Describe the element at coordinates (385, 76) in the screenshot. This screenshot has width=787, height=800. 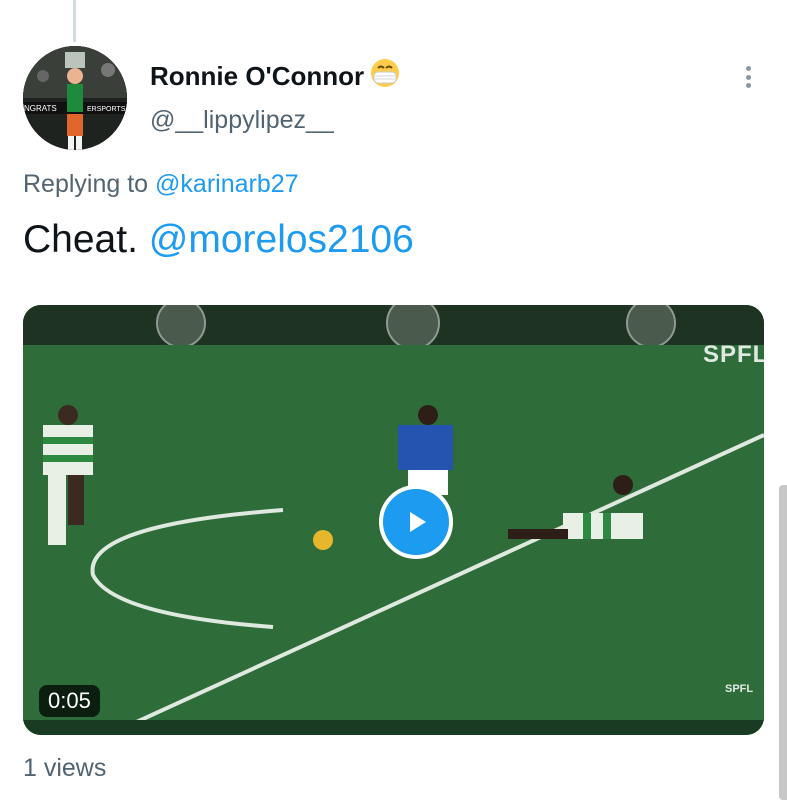
I see `face-mask-emoji-icon` at that location.